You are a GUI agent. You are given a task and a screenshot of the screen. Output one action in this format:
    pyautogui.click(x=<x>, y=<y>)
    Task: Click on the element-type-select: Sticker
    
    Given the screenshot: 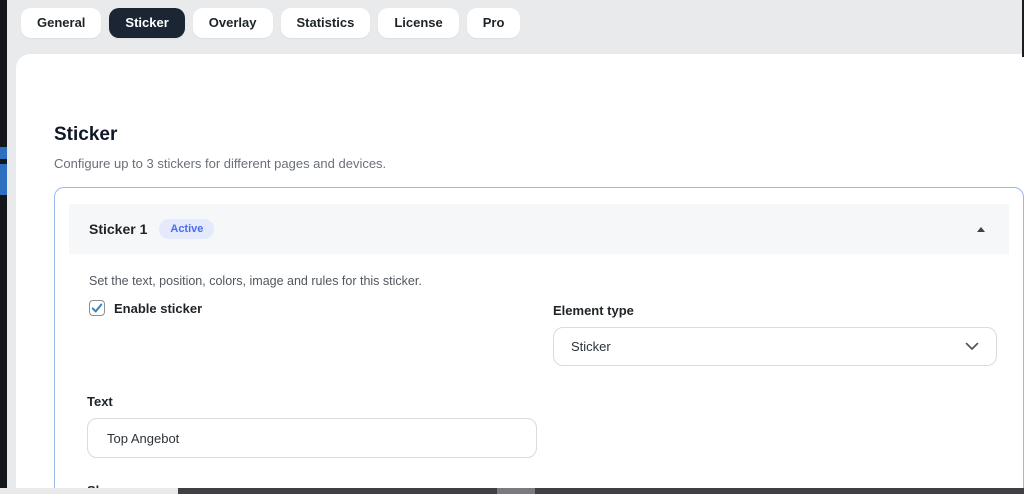 What is the action you would take?
    pyautogui.click(x=775, y=346)
    